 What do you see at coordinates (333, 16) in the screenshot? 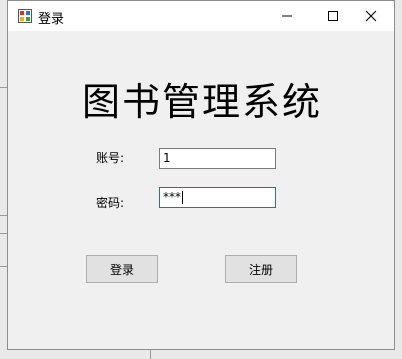
I see `maximize-icon` at bounding box center [333, 16].